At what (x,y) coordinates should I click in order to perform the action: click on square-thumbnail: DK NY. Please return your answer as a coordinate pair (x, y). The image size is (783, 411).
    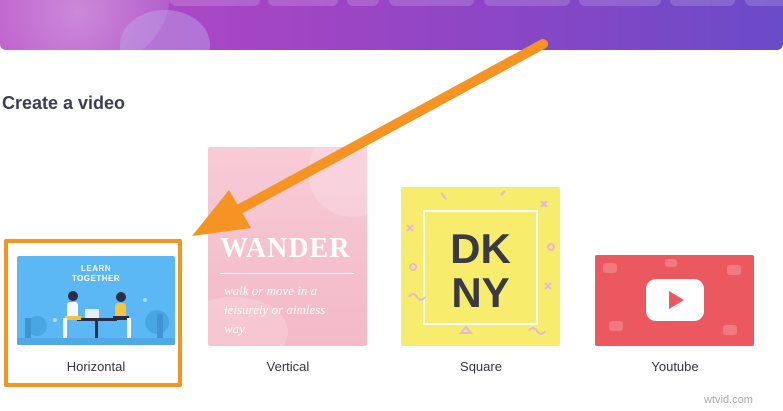
    Looking at the image, I should click on (480, 266).